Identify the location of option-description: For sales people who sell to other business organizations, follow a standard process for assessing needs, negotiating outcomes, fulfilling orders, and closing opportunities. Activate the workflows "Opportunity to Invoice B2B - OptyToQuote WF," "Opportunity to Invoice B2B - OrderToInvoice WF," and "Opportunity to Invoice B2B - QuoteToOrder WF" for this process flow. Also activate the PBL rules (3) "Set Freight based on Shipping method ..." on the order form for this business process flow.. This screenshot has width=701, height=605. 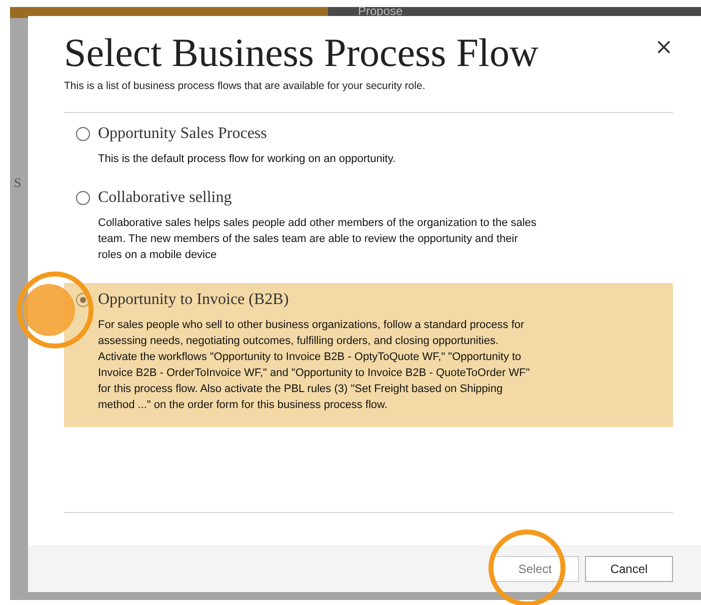
(314, 365).